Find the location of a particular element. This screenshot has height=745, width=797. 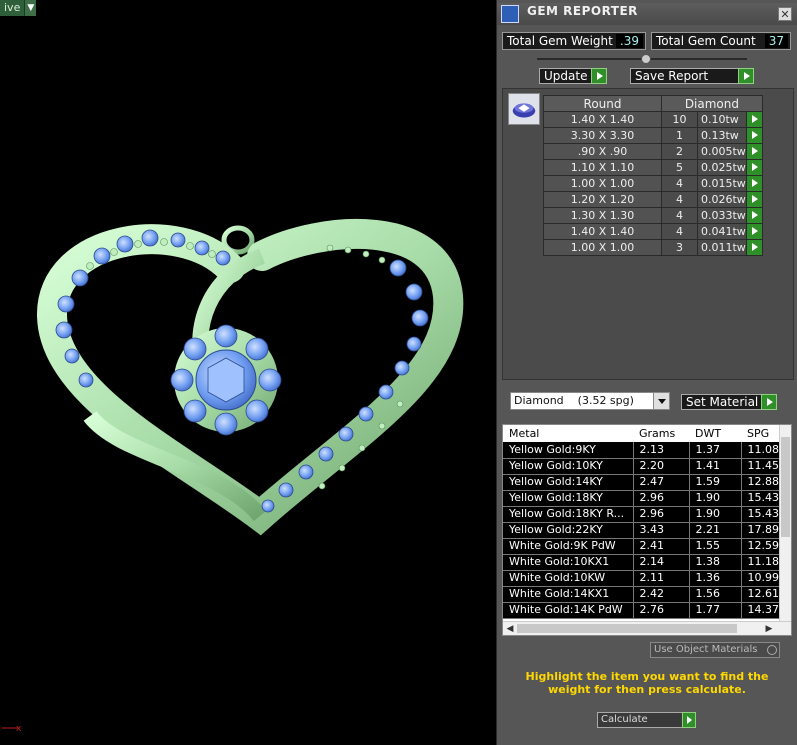

chevron-down-icon is located at coordinates (661, 401).